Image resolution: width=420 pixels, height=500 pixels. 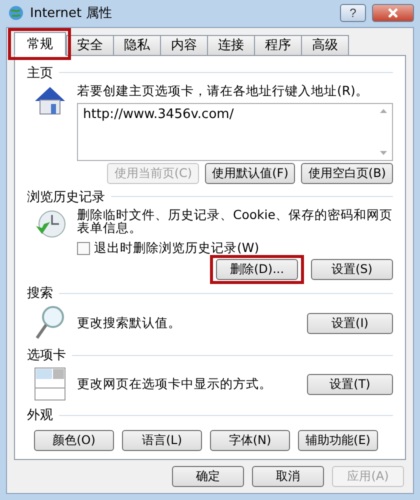 I want to click on tab: 高级, so click(x=325, y=45).